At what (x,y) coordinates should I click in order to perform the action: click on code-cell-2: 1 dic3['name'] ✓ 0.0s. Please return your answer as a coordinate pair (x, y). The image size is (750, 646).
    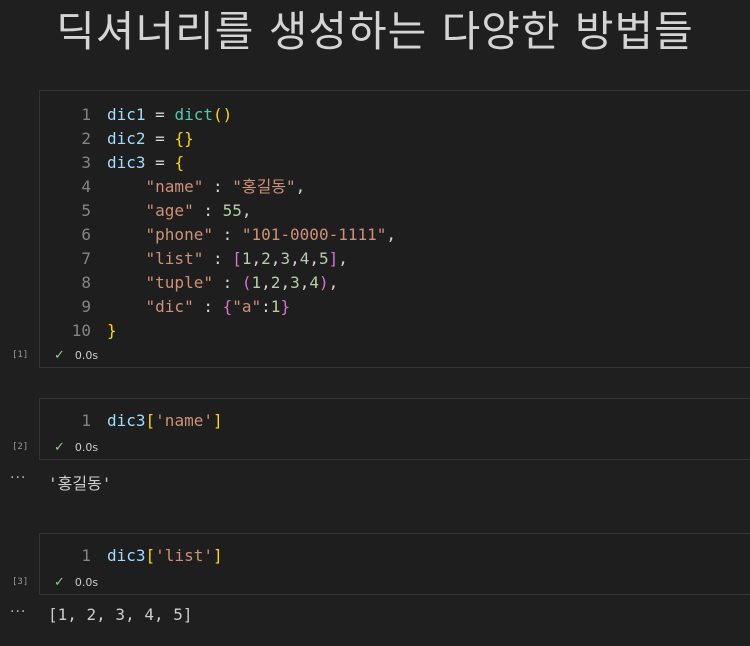
    Looking at the image, I should click on (394, 429).